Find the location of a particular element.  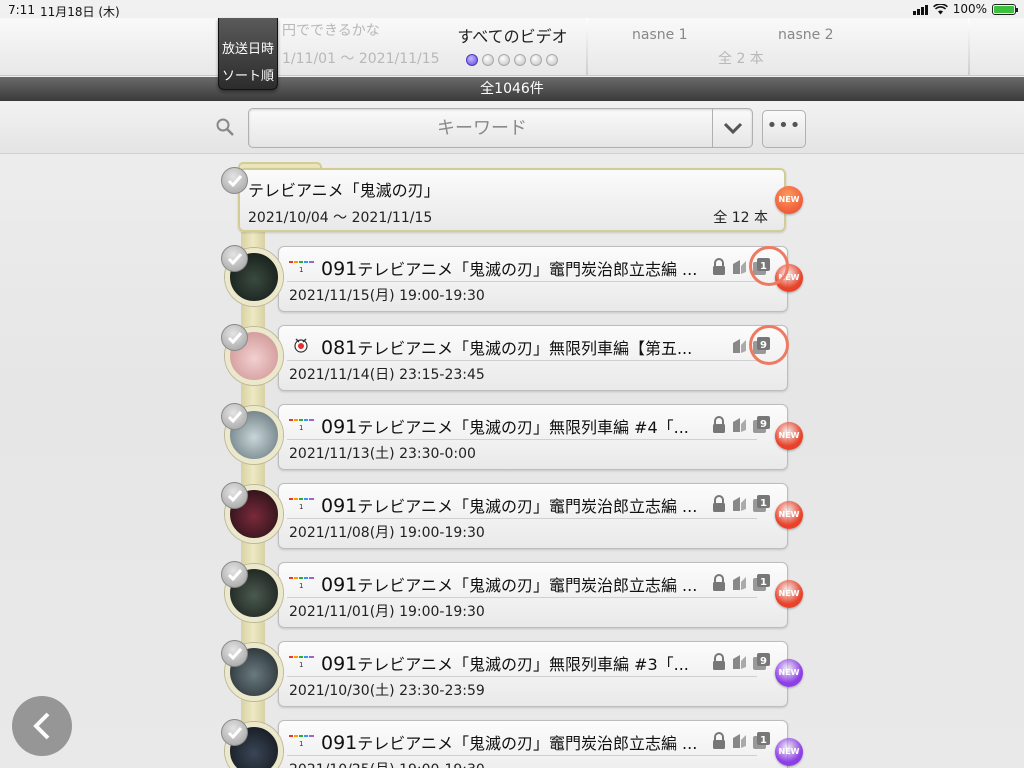

broadcast-datetime: 2021/10/30(土) 23:30-23:59 is located at coordinates (387, 691).